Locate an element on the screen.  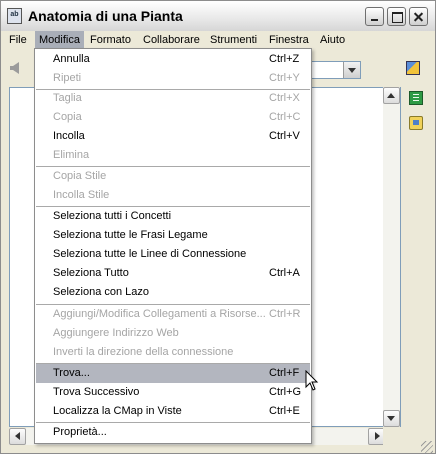
maximize-button is located at coordinates (396, 16).